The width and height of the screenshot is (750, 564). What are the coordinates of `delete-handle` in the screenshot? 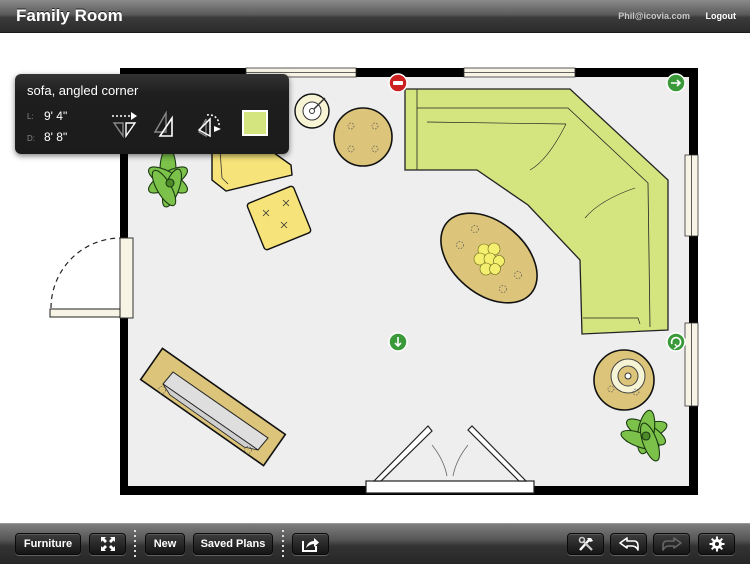 It's located at (398, 83).